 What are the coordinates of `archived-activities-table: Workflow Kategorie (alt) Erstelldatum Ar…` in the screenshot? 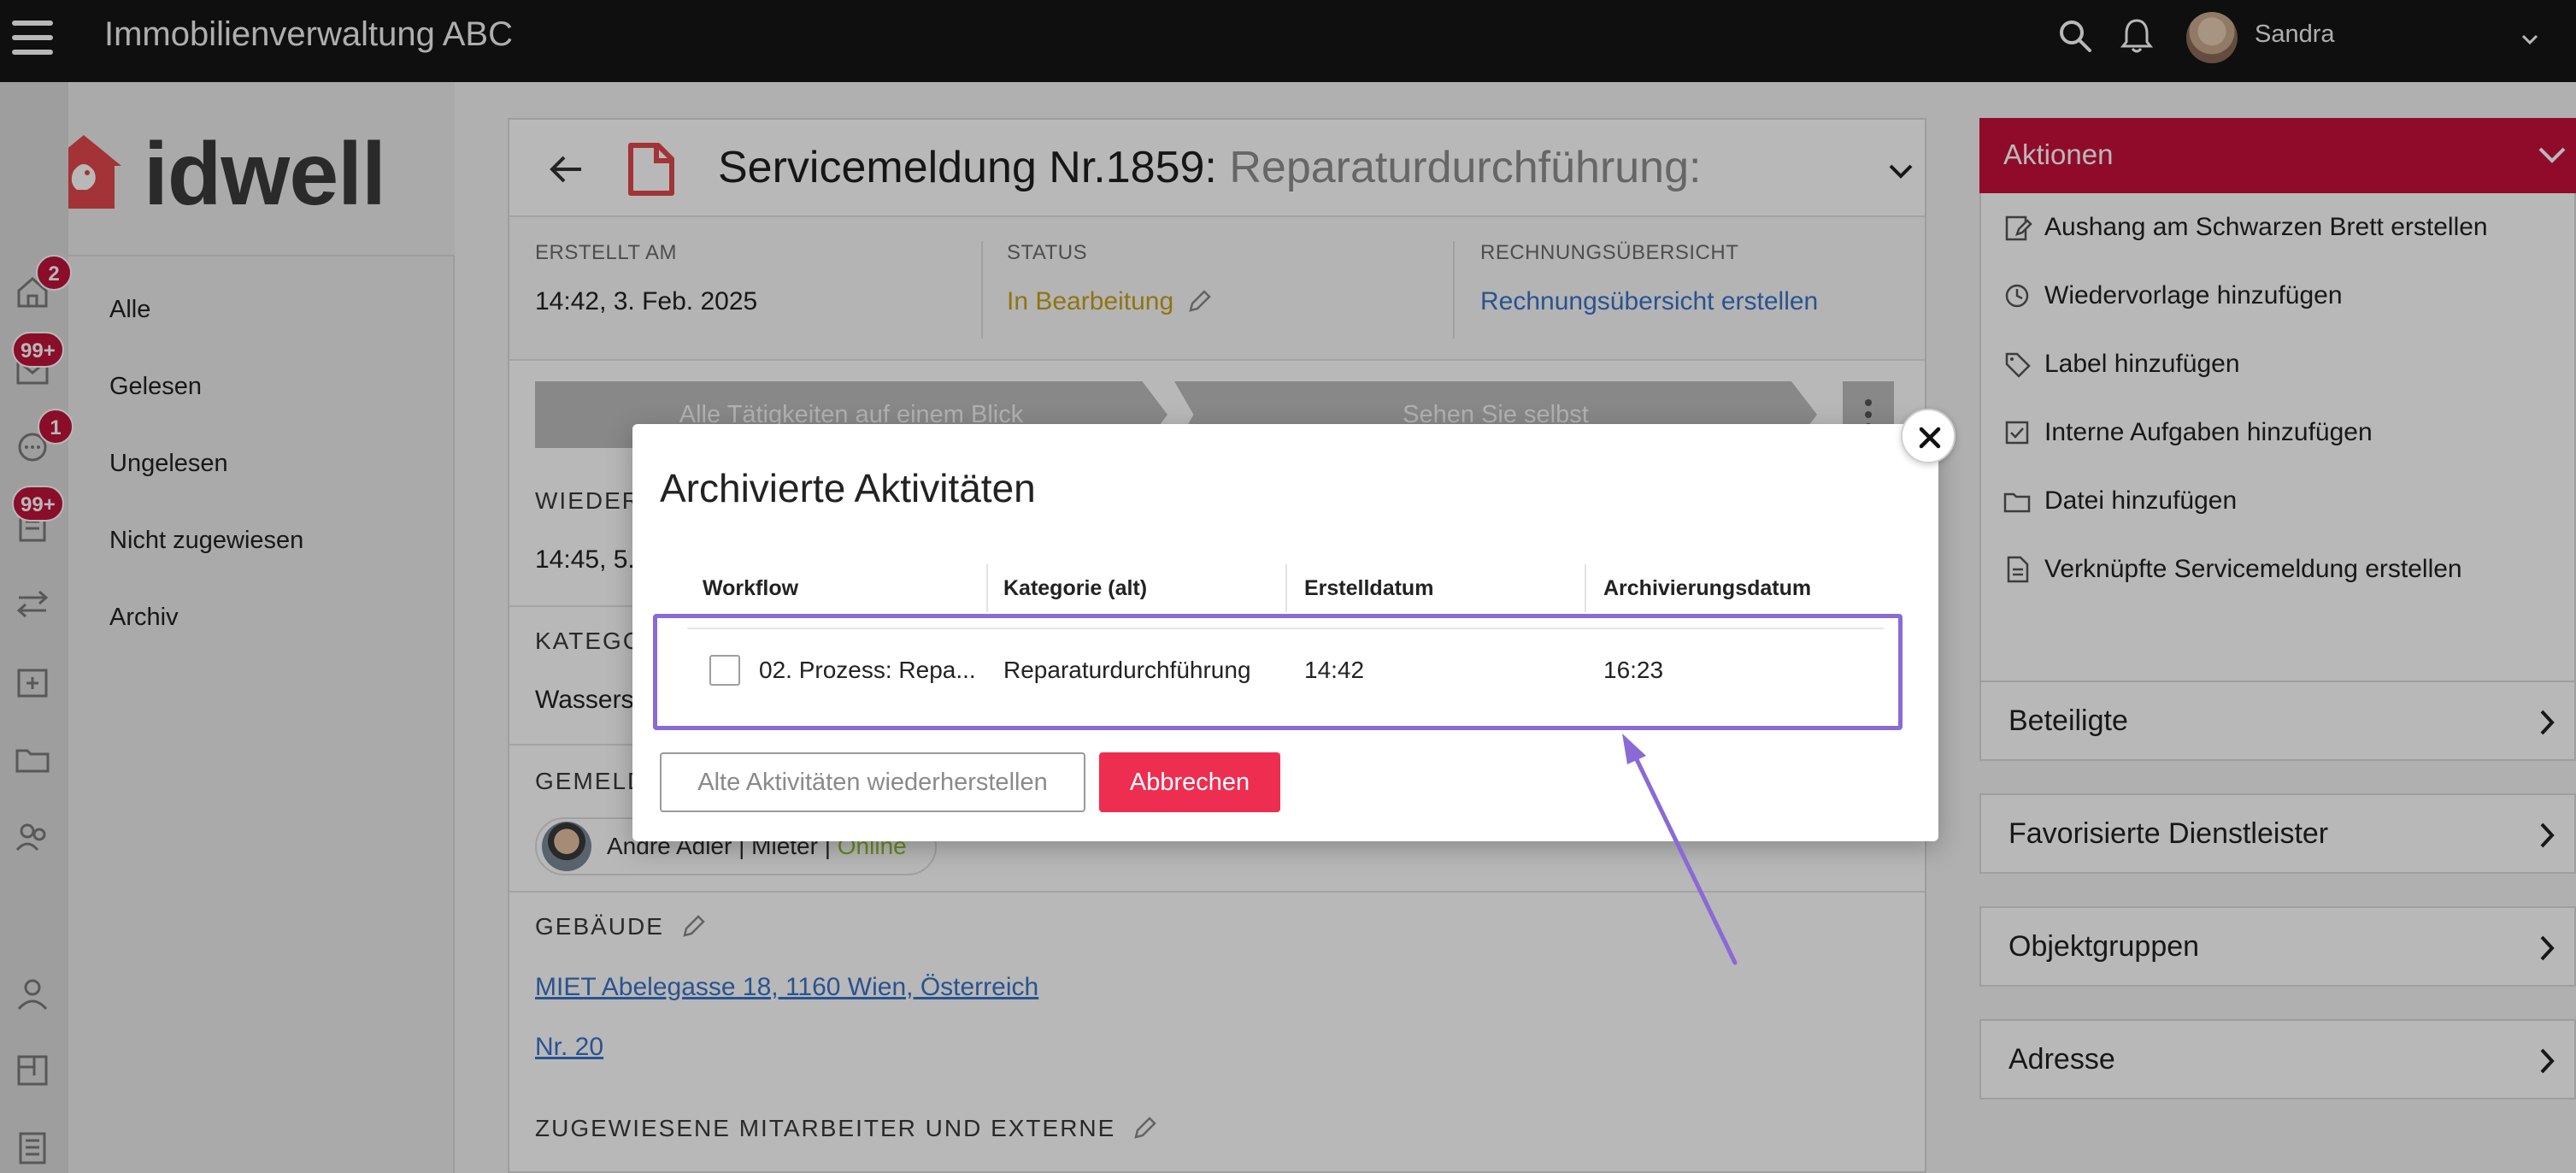 It's located at (1278, 621).